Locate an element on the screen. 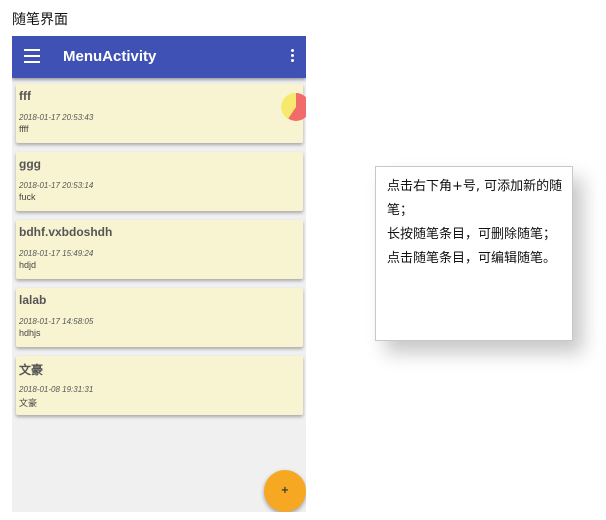 This screenshot has height=520, width=606. note-timestamp: 2018-01-17 20:53:43 is located at coordinates (56, 117).